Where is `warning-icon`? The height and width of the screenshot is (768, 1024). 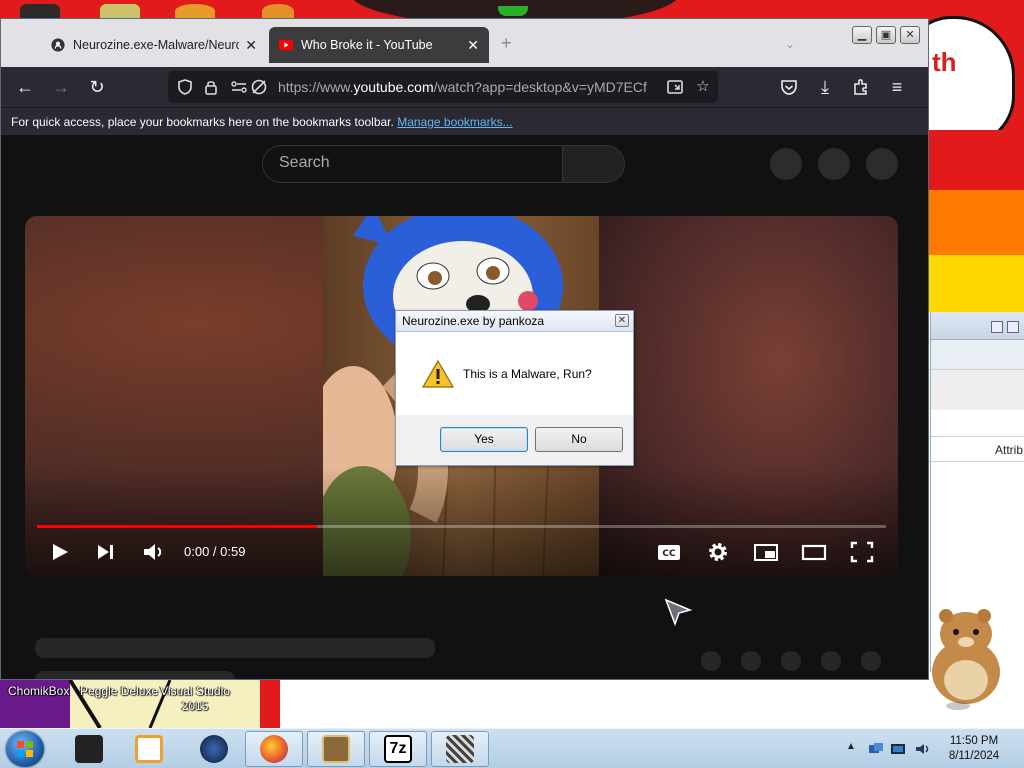 warning-icon is located at coordinates (438, 373).